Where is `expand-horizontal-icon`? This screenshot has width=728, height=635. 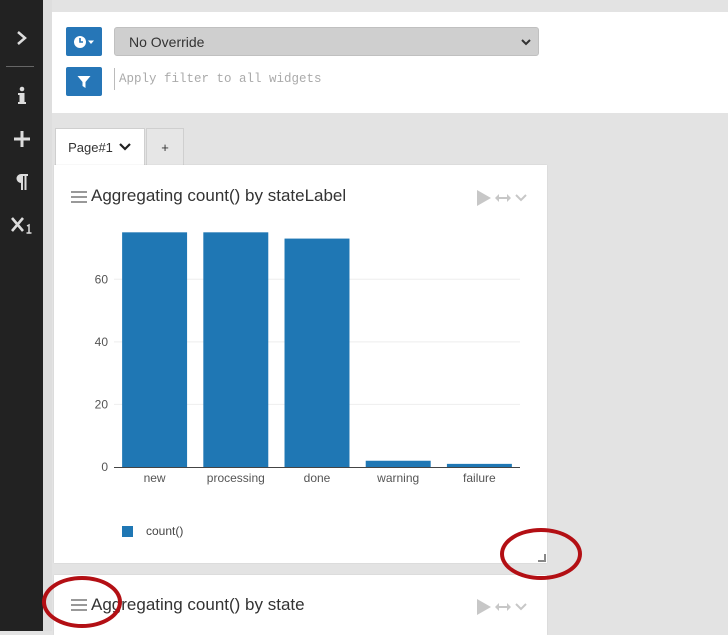
expand-horizontal-icon is located at coordinates (503, 607).